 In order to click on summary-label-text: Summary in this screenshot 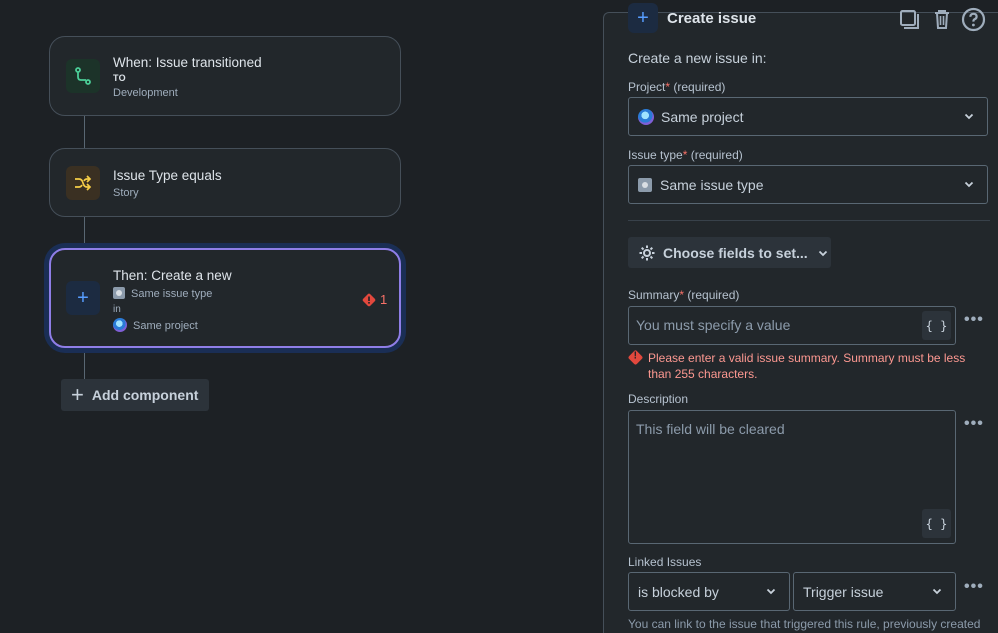, I will do `click(654, 295)`.